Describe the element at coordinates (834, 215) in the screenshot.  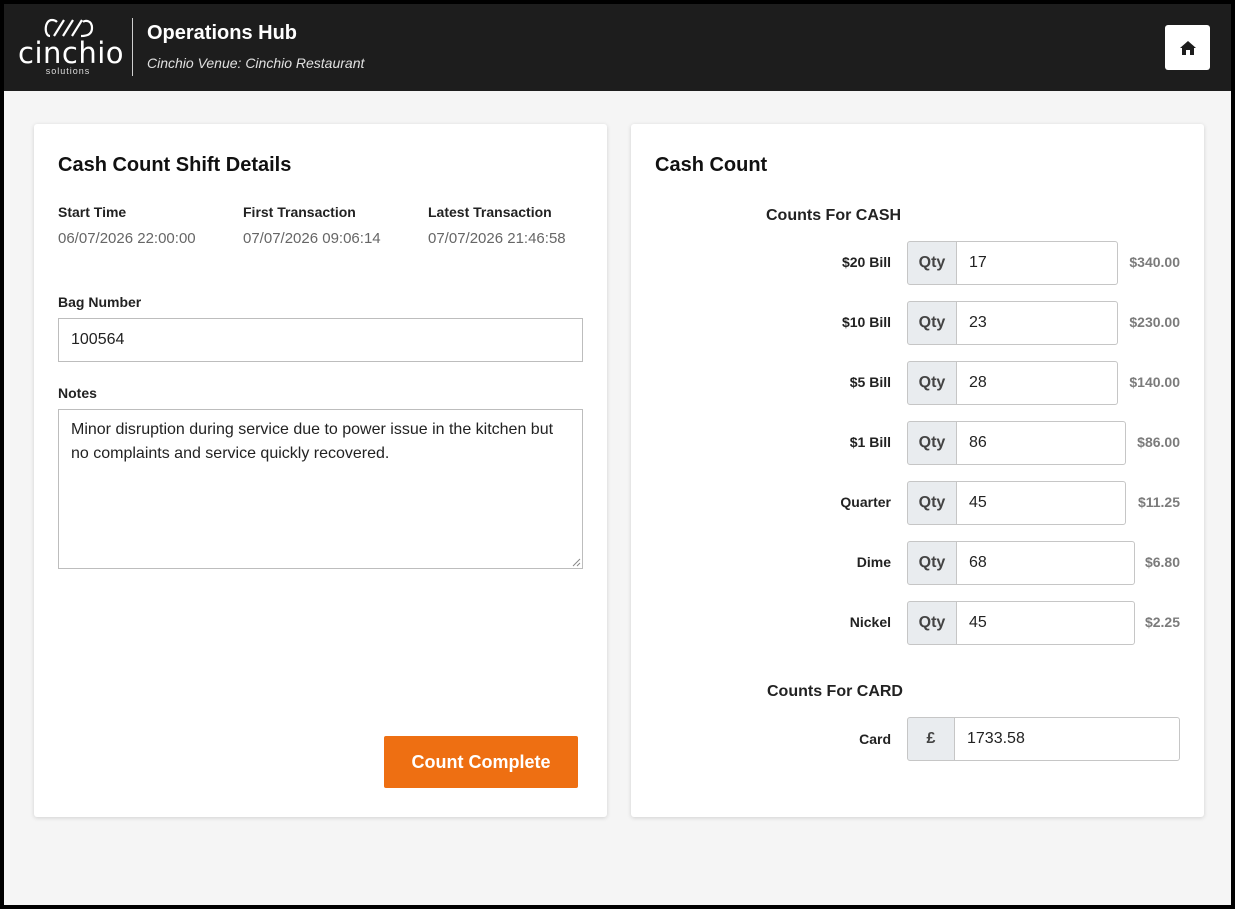
I see `cash-counts-heading: Counts For CASH` at that location.